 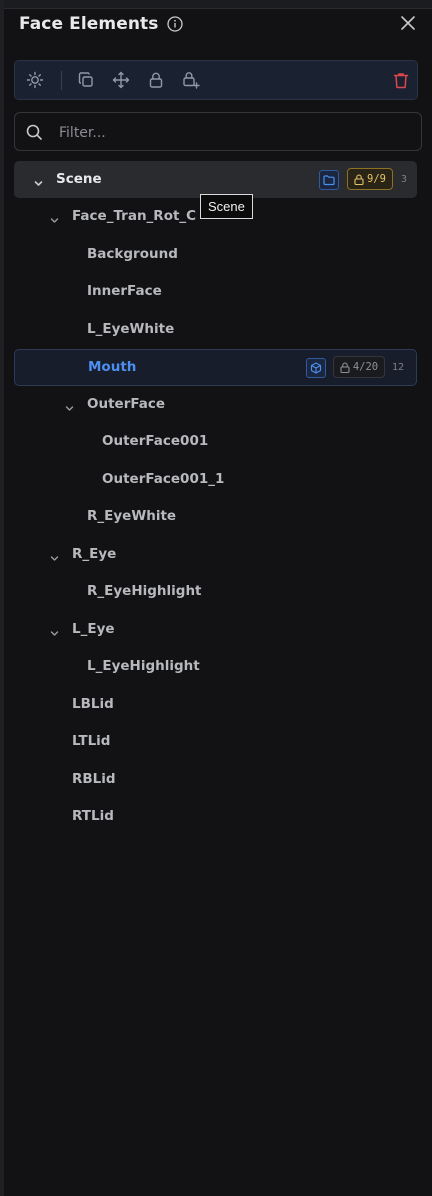 What do you see at coordinates (94, 554) in the screenshot?
I see `tree-label: R_Eye` at bounding box center [94, 554].